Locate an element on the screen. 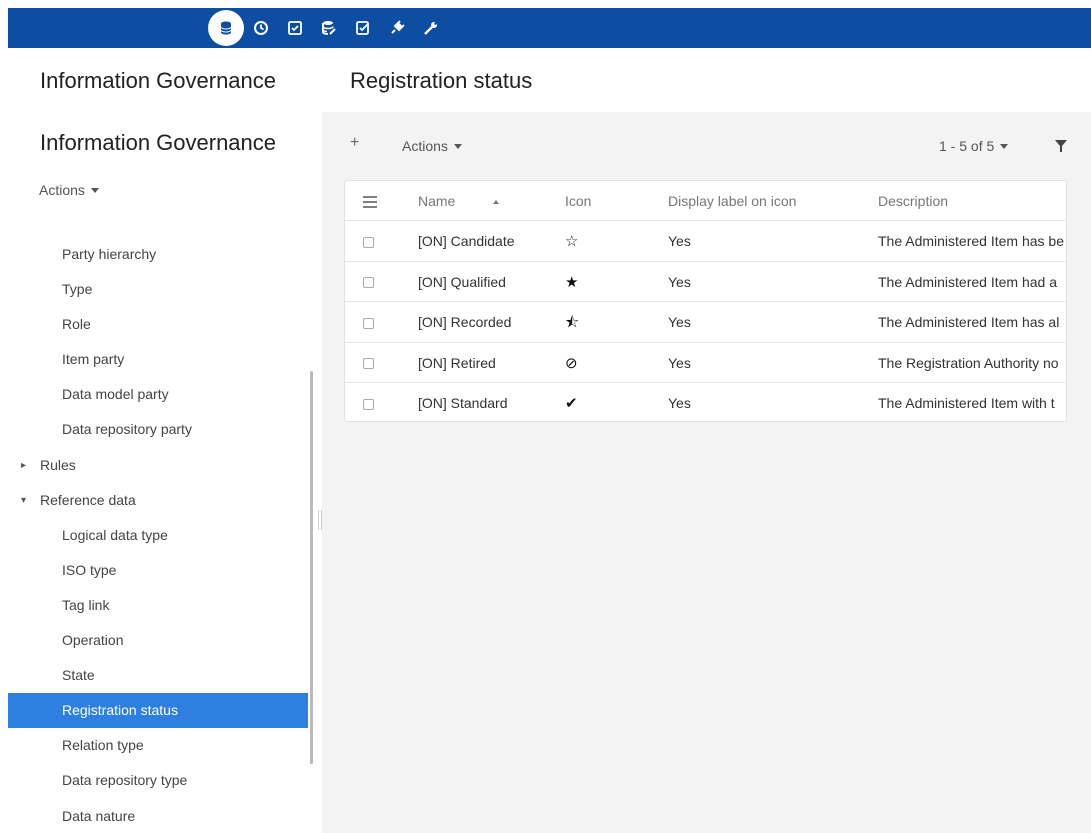  tree-item: ▸ Rules is located at coordinates (158, 465).